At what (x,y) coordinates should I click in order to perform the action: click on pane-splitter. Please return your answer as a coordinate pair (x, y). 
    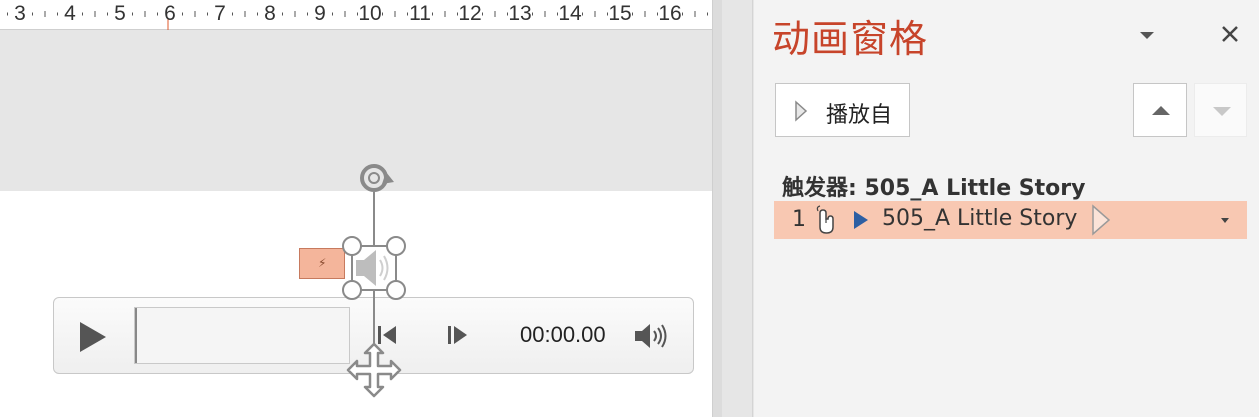
    Looking at the image, I should click on (717, 208).